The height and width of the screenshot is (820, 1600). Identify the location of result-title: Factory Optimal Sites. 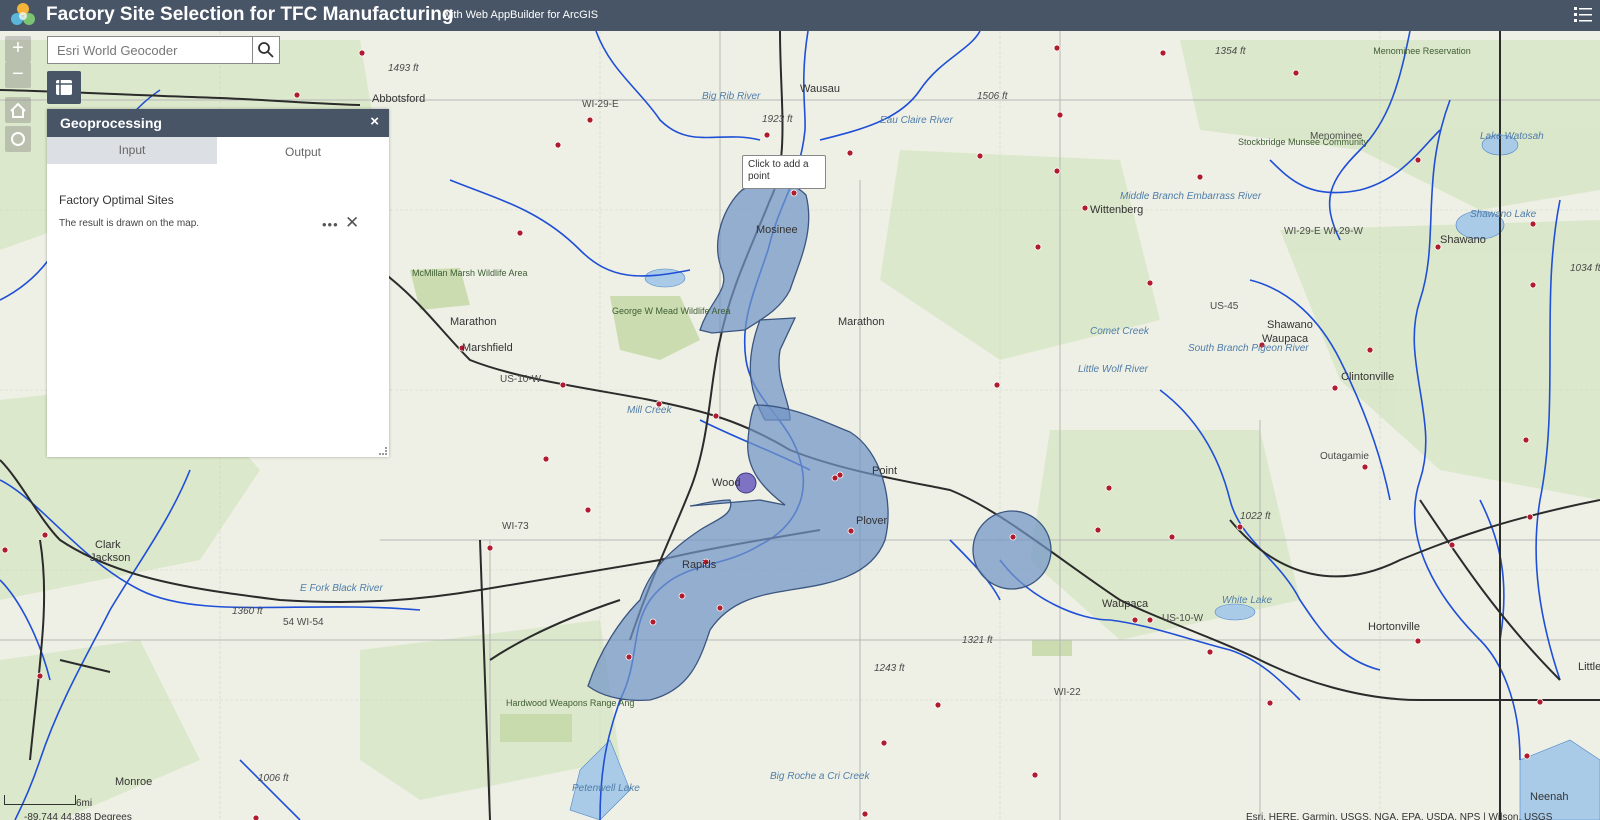
(116, 200).